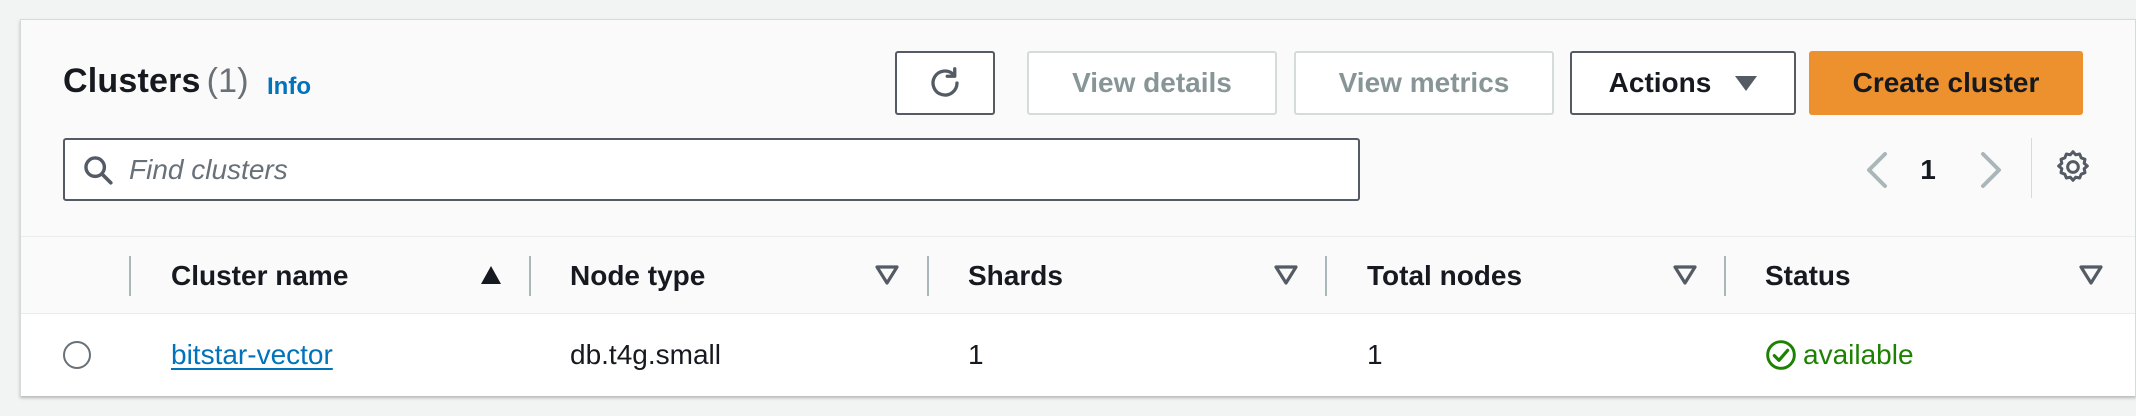 This screenshot has width=2136, height=416. What do you see at coordinates (98, 170) in the screenshot?
I see `search-icon` at bounding box center [98, 170].